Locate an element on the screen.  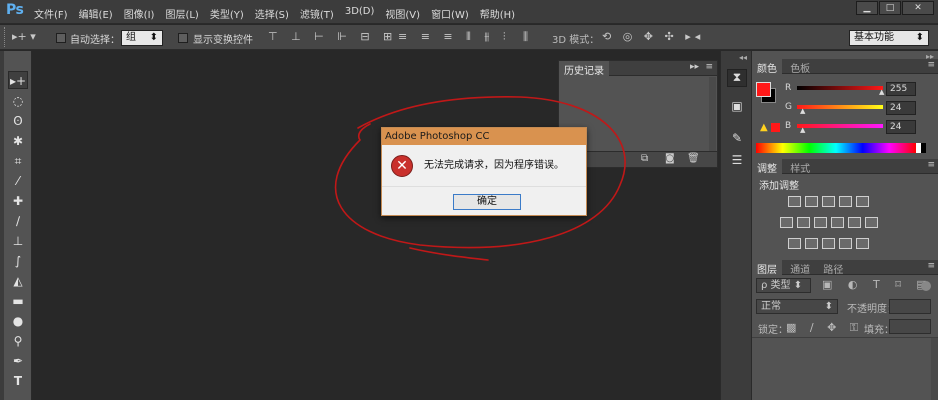
annotation-circle is located at coordinates (480, 178).